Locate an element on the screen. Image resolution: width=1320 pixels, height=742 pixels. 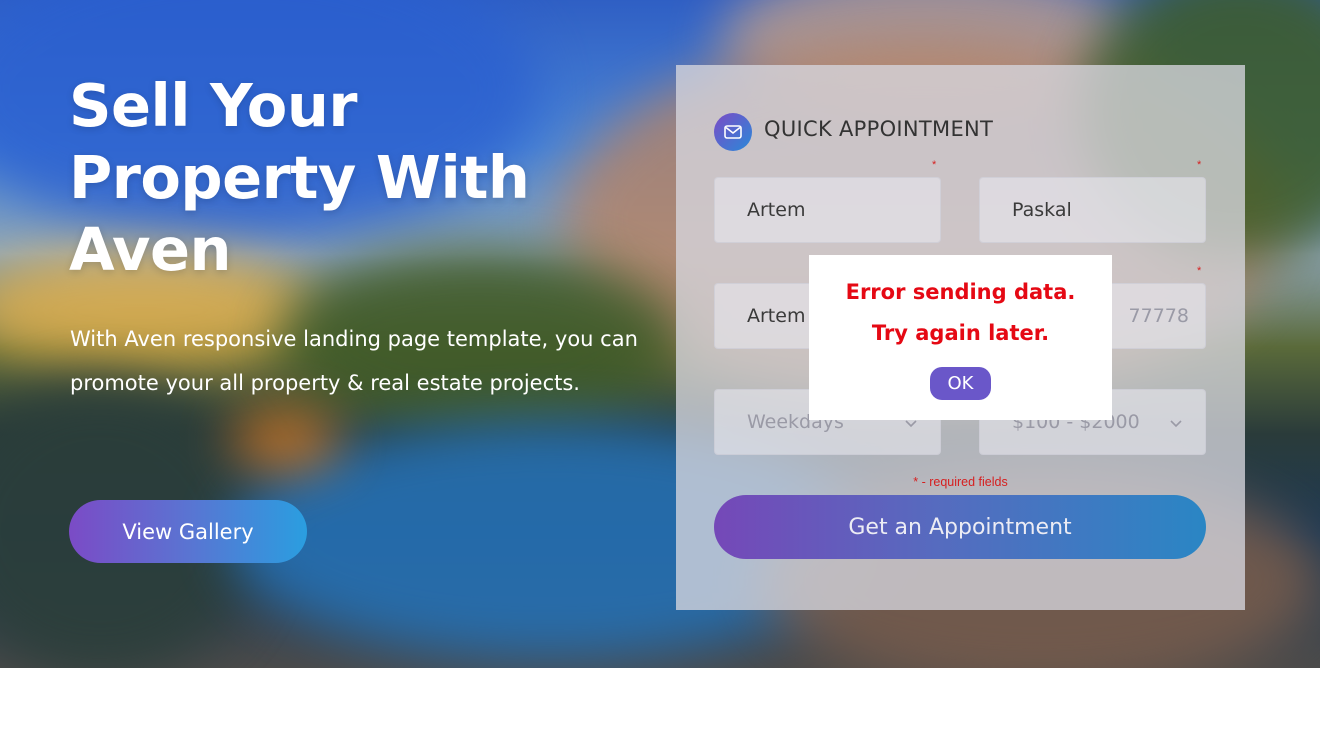
last-name-value: Paskal is located at coordinates (1042, 210).